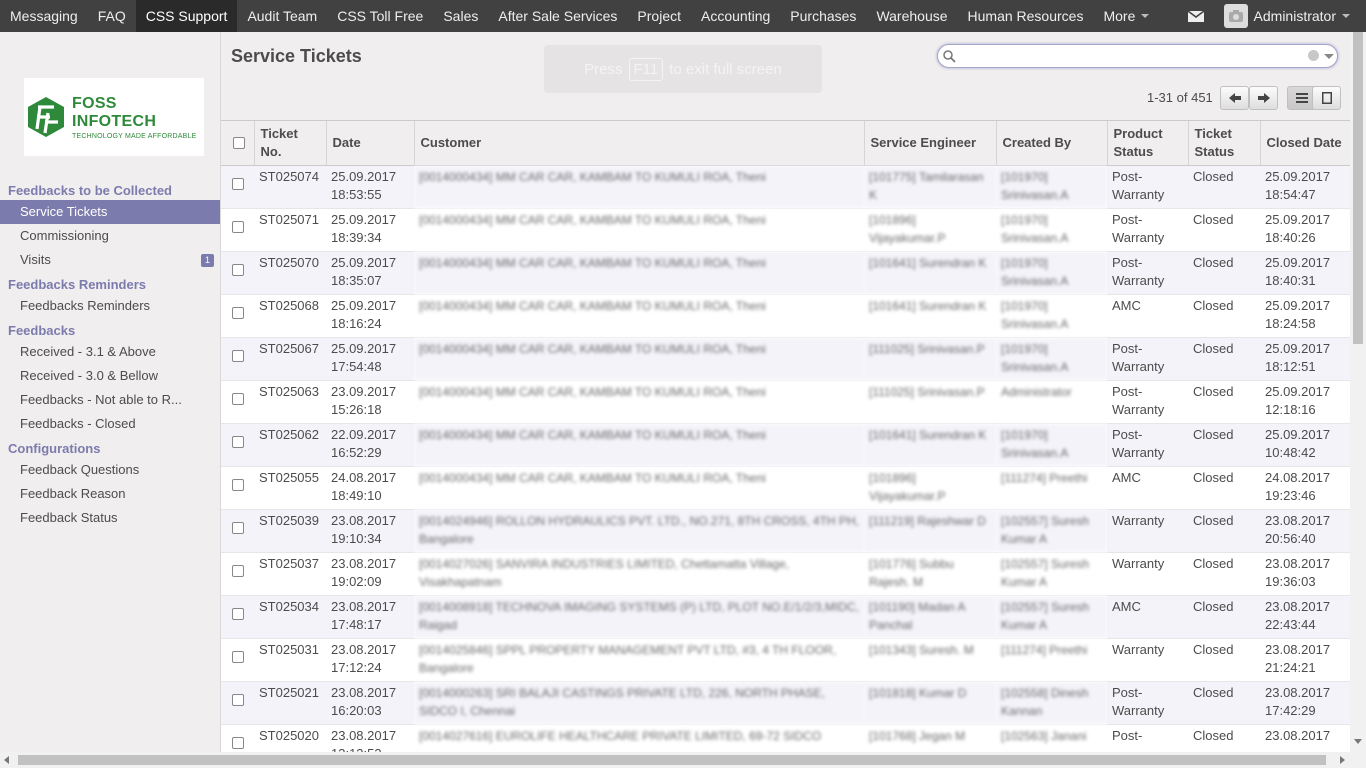 This screenshot has height=768, width=1366. What do you see at coordinates (110, 376) in the screenshot?
I see `sidebar-item-received-3-0-bellow: Received - 3.0 & Bellow` at bounding box center [110, 376].